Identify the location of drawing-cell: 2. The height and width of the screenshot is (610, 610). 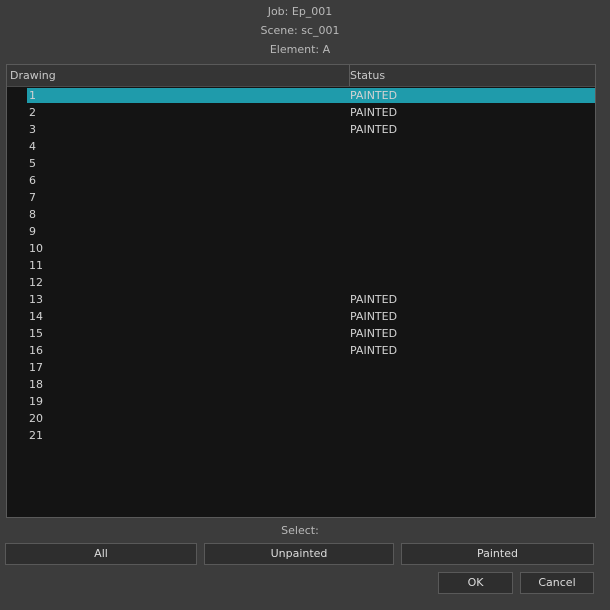
(32, 112).